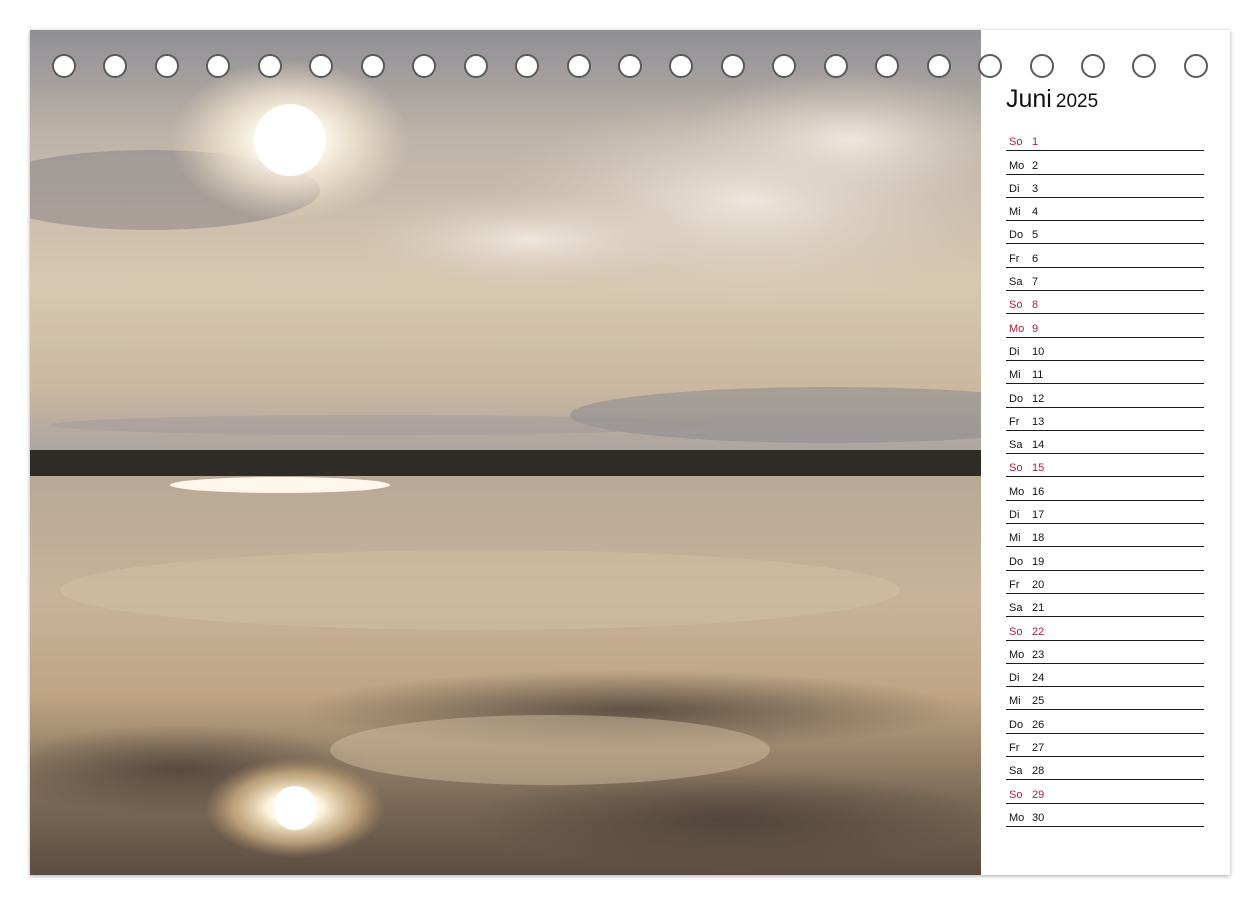 The height and width of the screenshot is (905, 1260). I want to click on day-row: Di 10, so click(1105, 349).